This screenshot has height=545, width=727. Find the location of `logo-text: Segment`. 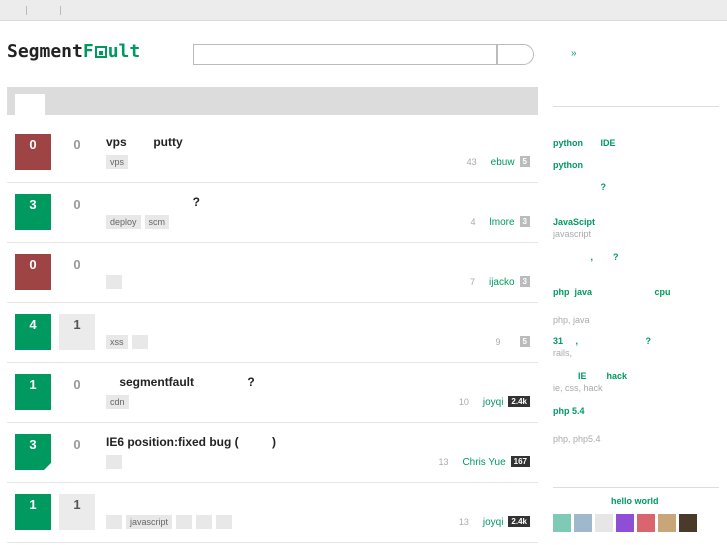

logo-text: Segment is located at coordinates (45, 51).